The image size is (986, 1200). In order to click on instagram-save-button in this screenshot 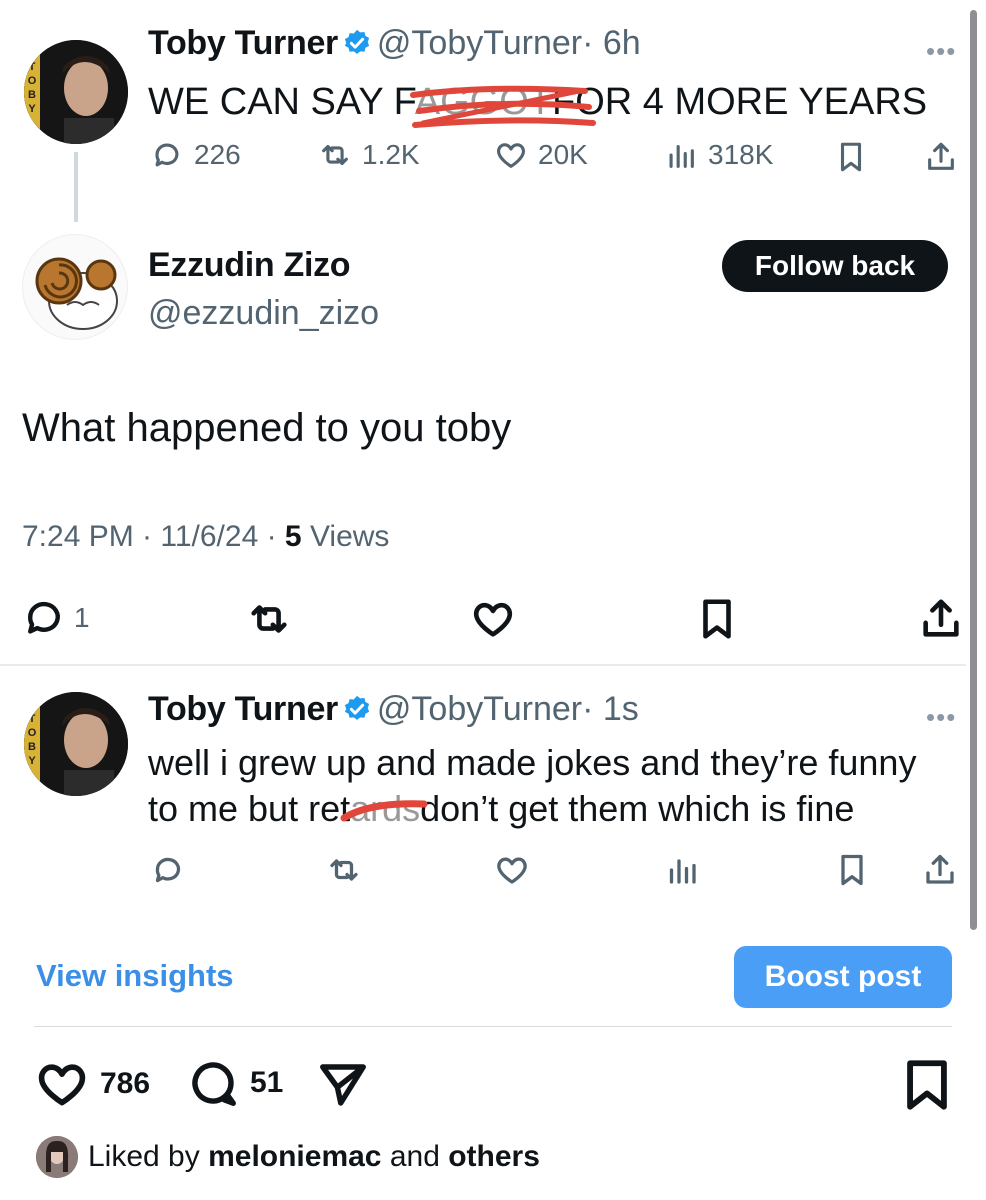, I will do `click(927, 1087)`.